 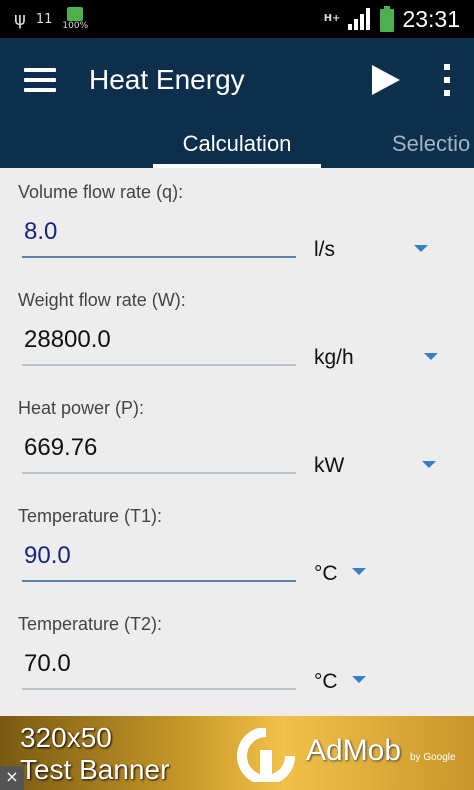 What do you see at coordinates (75, 19) in the screenshot?
I see `battery-status-icon: 100%` at bounding box center [75, 19].